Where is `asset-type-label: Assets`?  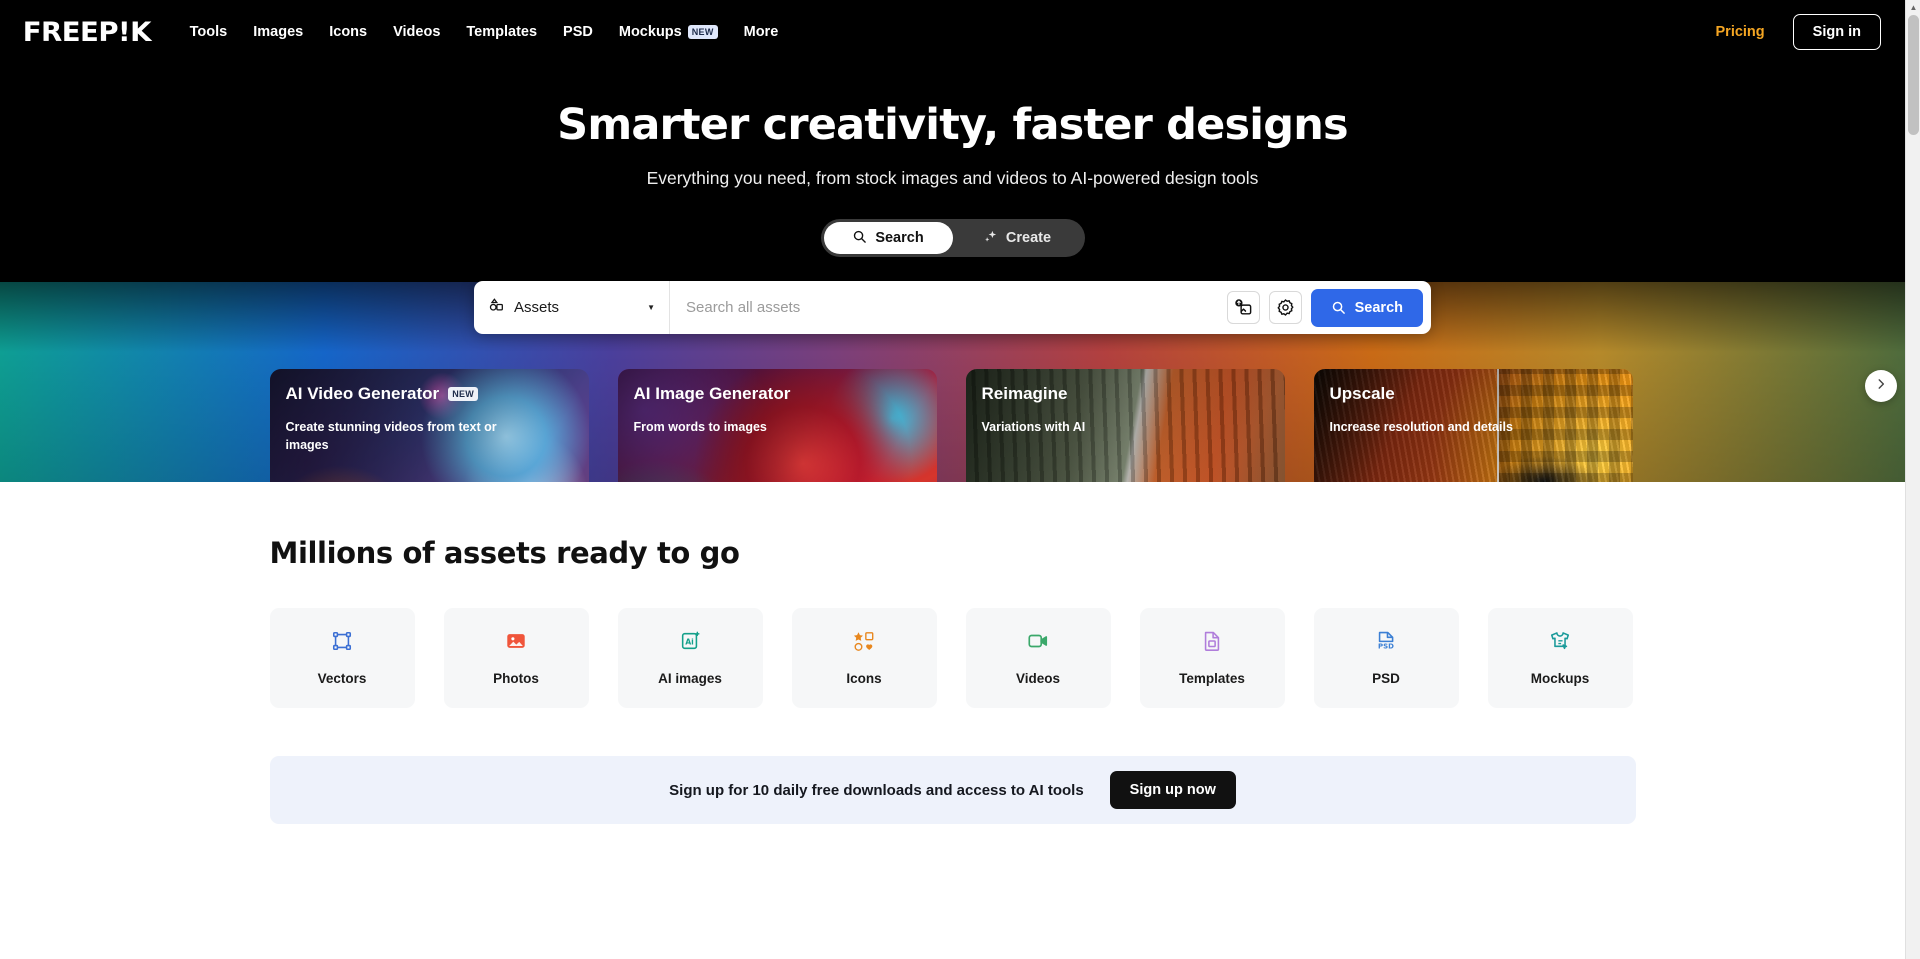
asset-type-label: Assets is located at coordinates (537, 307).